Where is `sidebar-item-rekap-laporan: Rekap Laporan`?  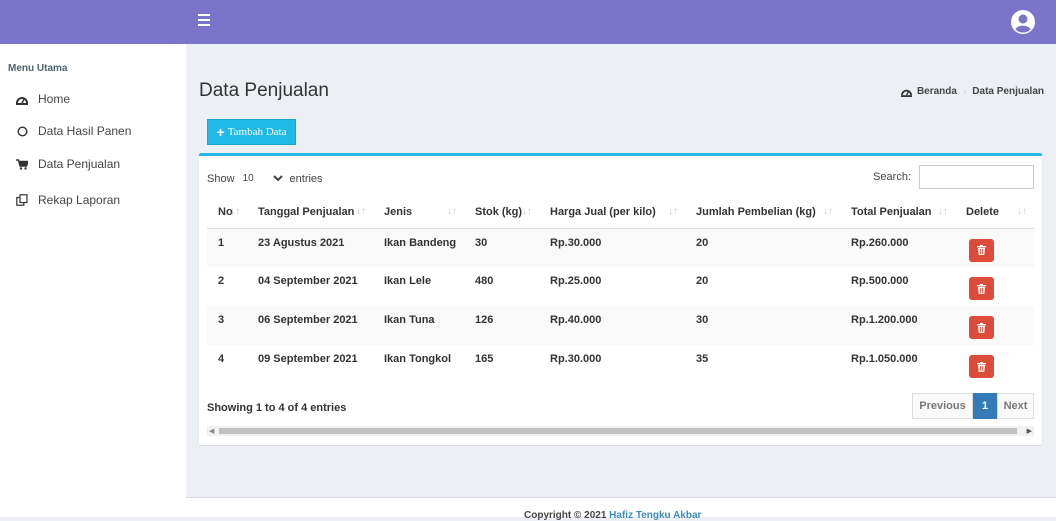 sidebar-item-rekap-laporan: Rekap Laporan is located at coordinates (93, 200).